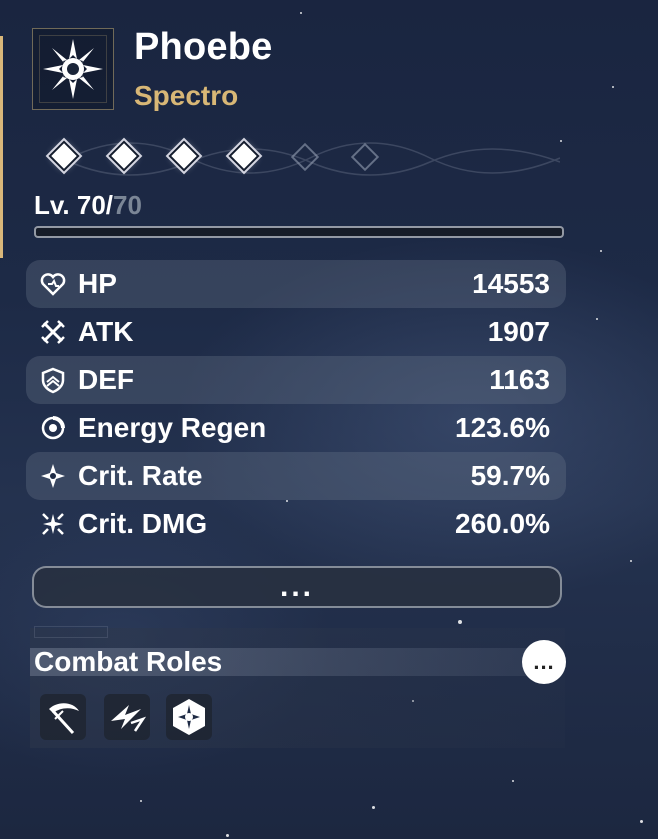 This screenshot has height=839, width=658. What do you see at coordinates (299, 232) in the screenshot?
I see `exp-progress-bar` at bounding box center [299, 232].